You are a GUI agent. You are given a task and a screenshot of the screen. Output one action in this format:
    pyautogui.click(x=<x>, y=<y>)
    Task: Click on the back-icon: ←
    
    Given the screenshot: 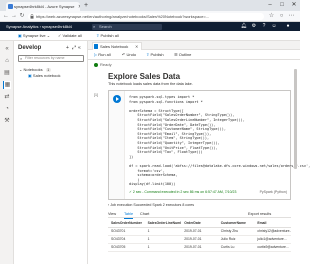 What is the action you would take?
    pyautogui.click(x=6, y=16)
    